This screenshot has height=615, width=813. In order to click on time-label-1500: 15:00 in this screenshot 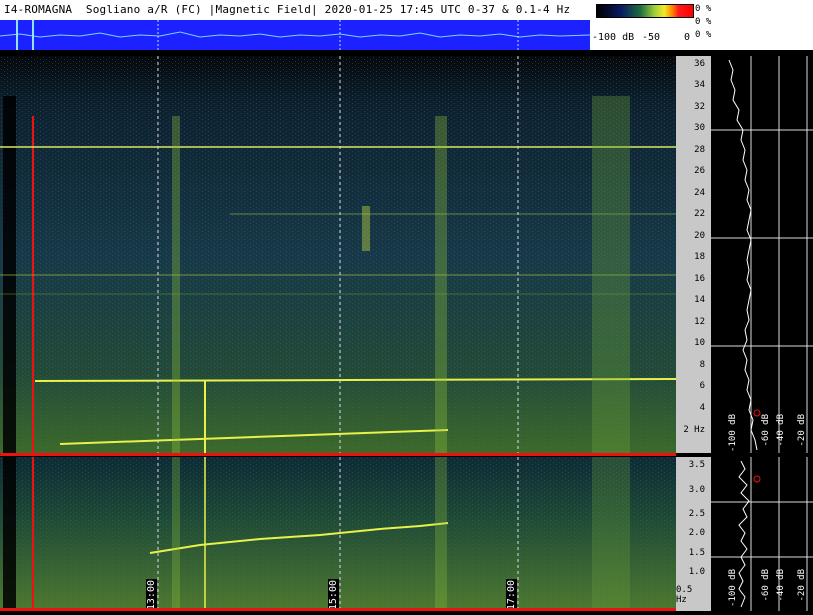, I will do `click(333, 595)`.